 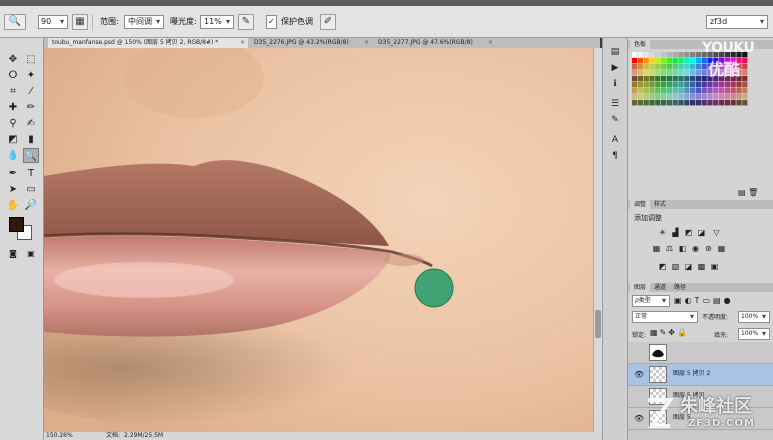 I want to click on quick-mask-icon: ◙, so click(x=13, y=253).